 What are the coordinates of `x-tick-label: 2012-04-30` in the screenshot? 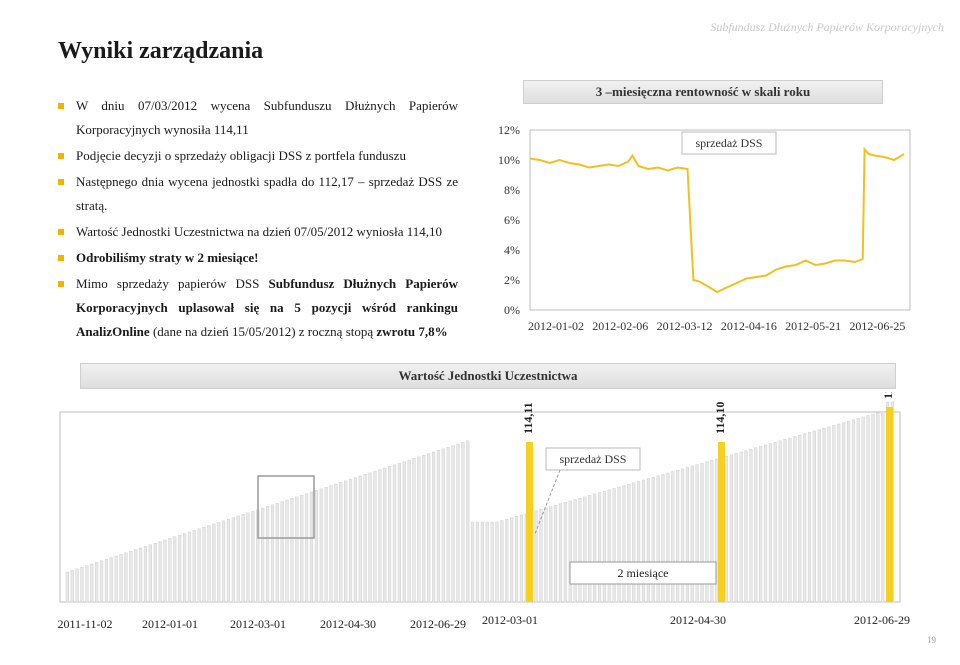 It's located at (698, 620).